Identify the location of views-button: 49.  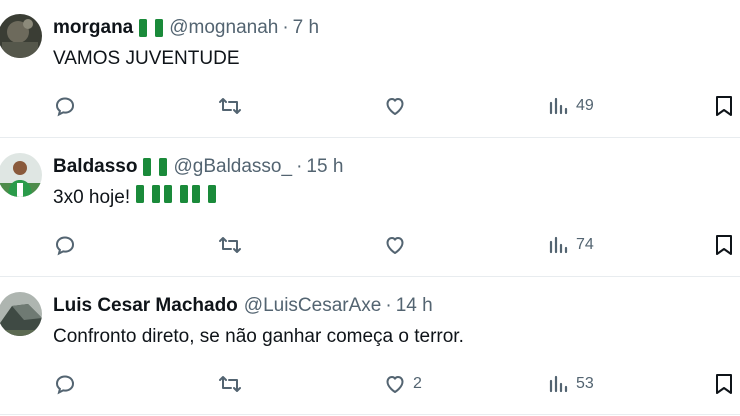
(571, 106).